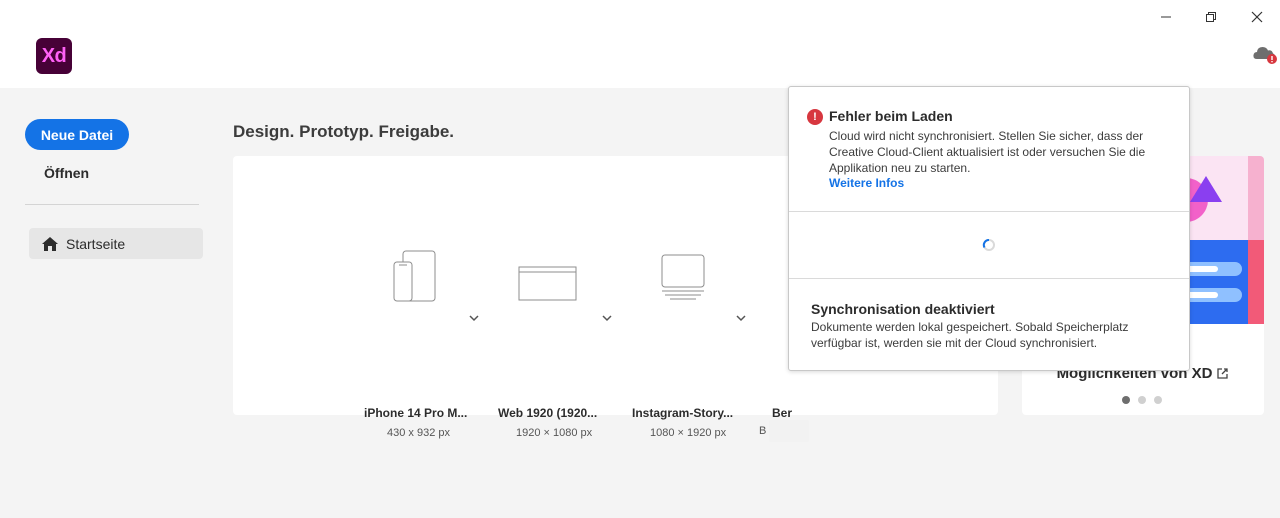 This screenshot has width=1280, height=518. Describe the element at coordinates (415, 276) in the screenshot. I see `phone-icon` at that location.